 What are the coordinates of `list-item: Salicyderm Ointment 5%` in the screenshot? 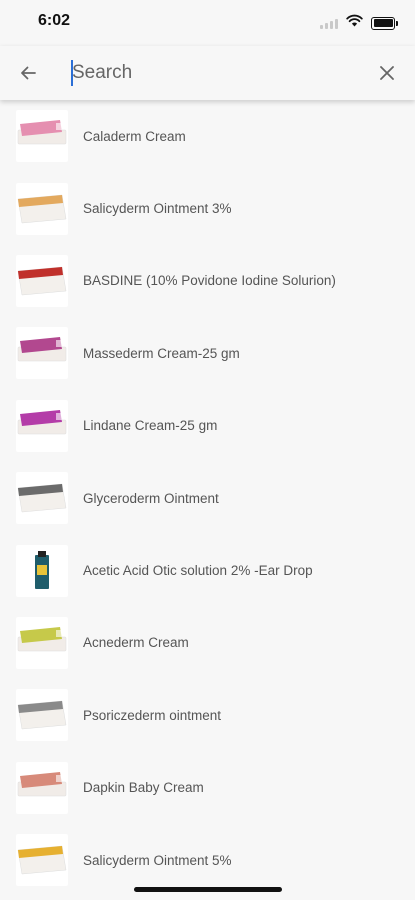 It's located at (207, 860).